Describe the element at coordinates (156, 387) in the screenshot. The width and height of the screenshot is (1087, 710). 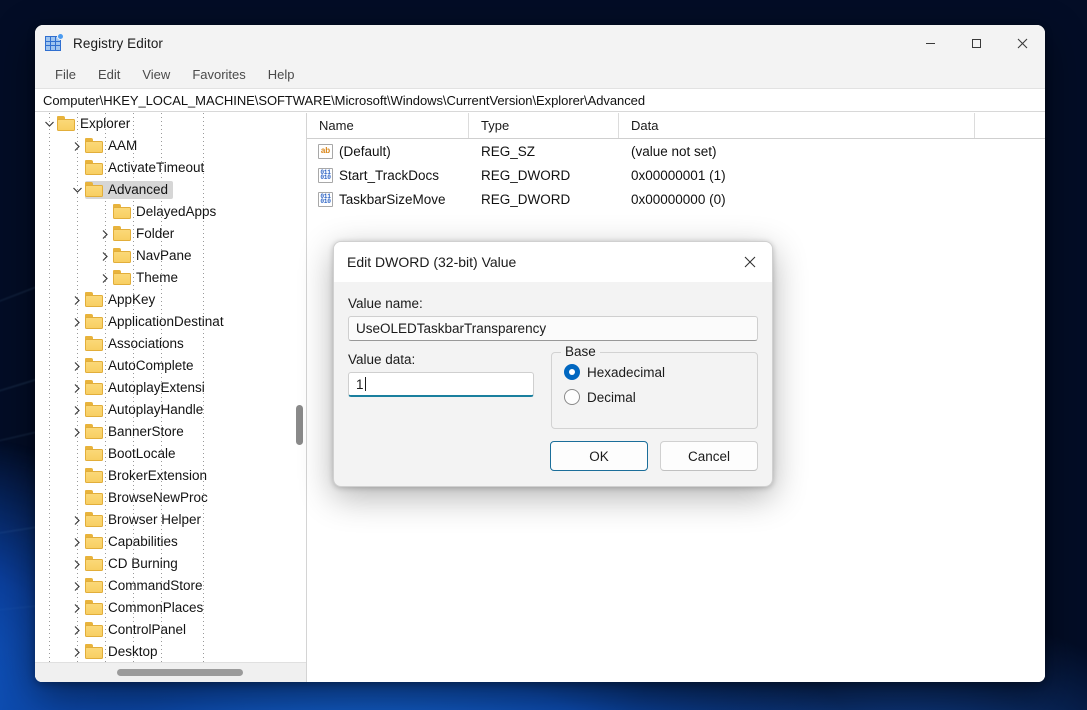
I see `tree-item-label: AutoplayExtensi` at that location.